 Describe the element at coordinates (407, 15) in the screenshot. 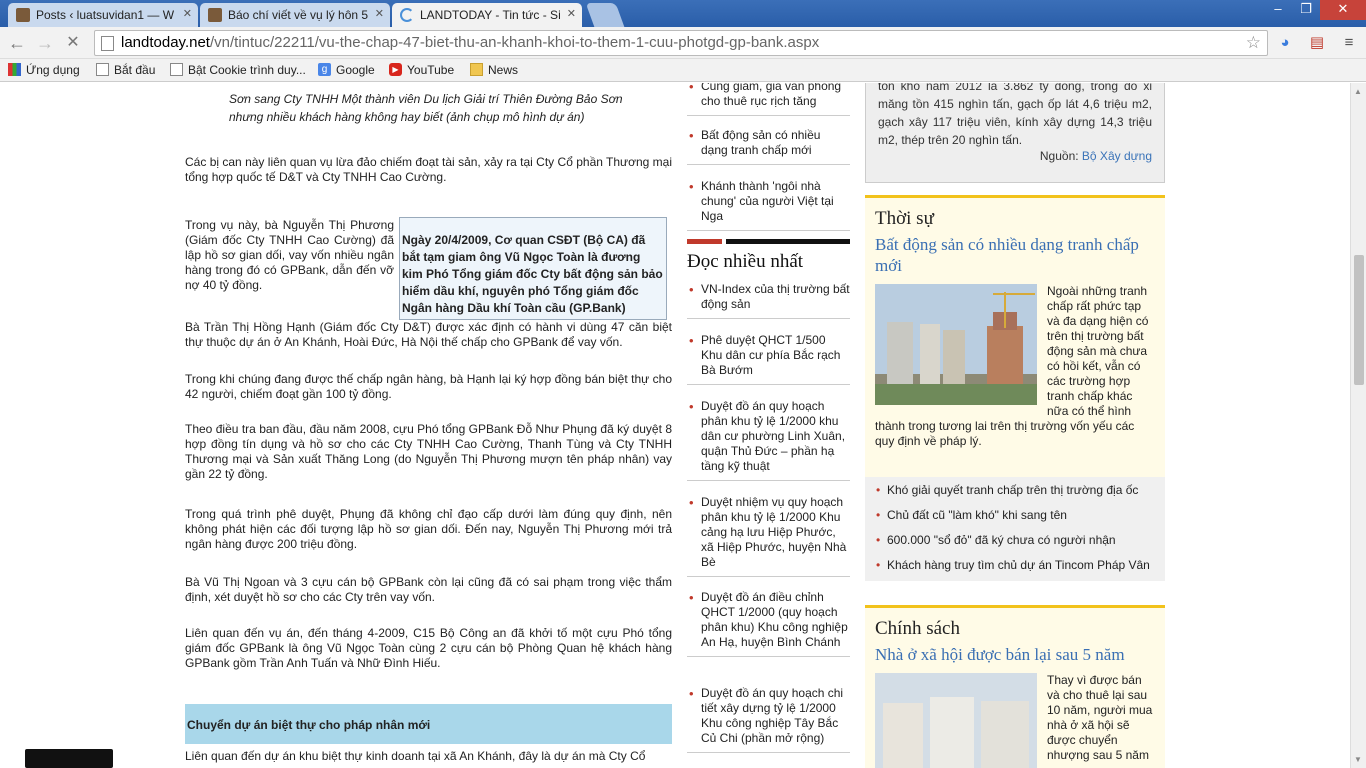

I see `loading-spinner-icon` at that location.